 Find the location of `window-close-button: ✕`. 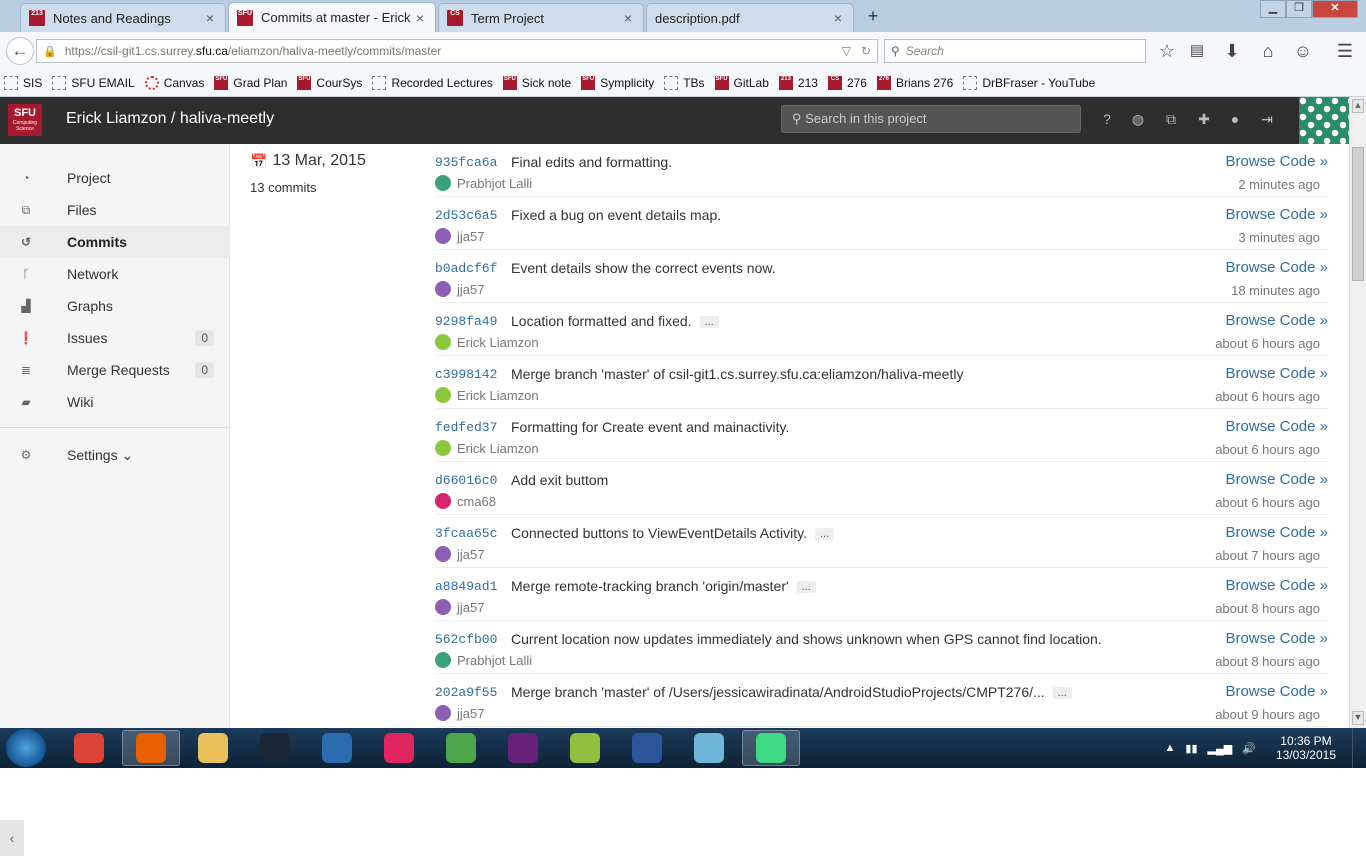

window-close-button: ✕ is located at coordinates (1335, 9).